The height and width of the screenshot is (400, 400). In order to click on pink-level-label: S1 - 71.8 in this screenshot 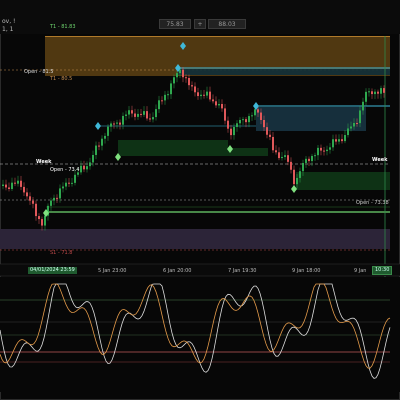, I will do `click(61, 253)`.